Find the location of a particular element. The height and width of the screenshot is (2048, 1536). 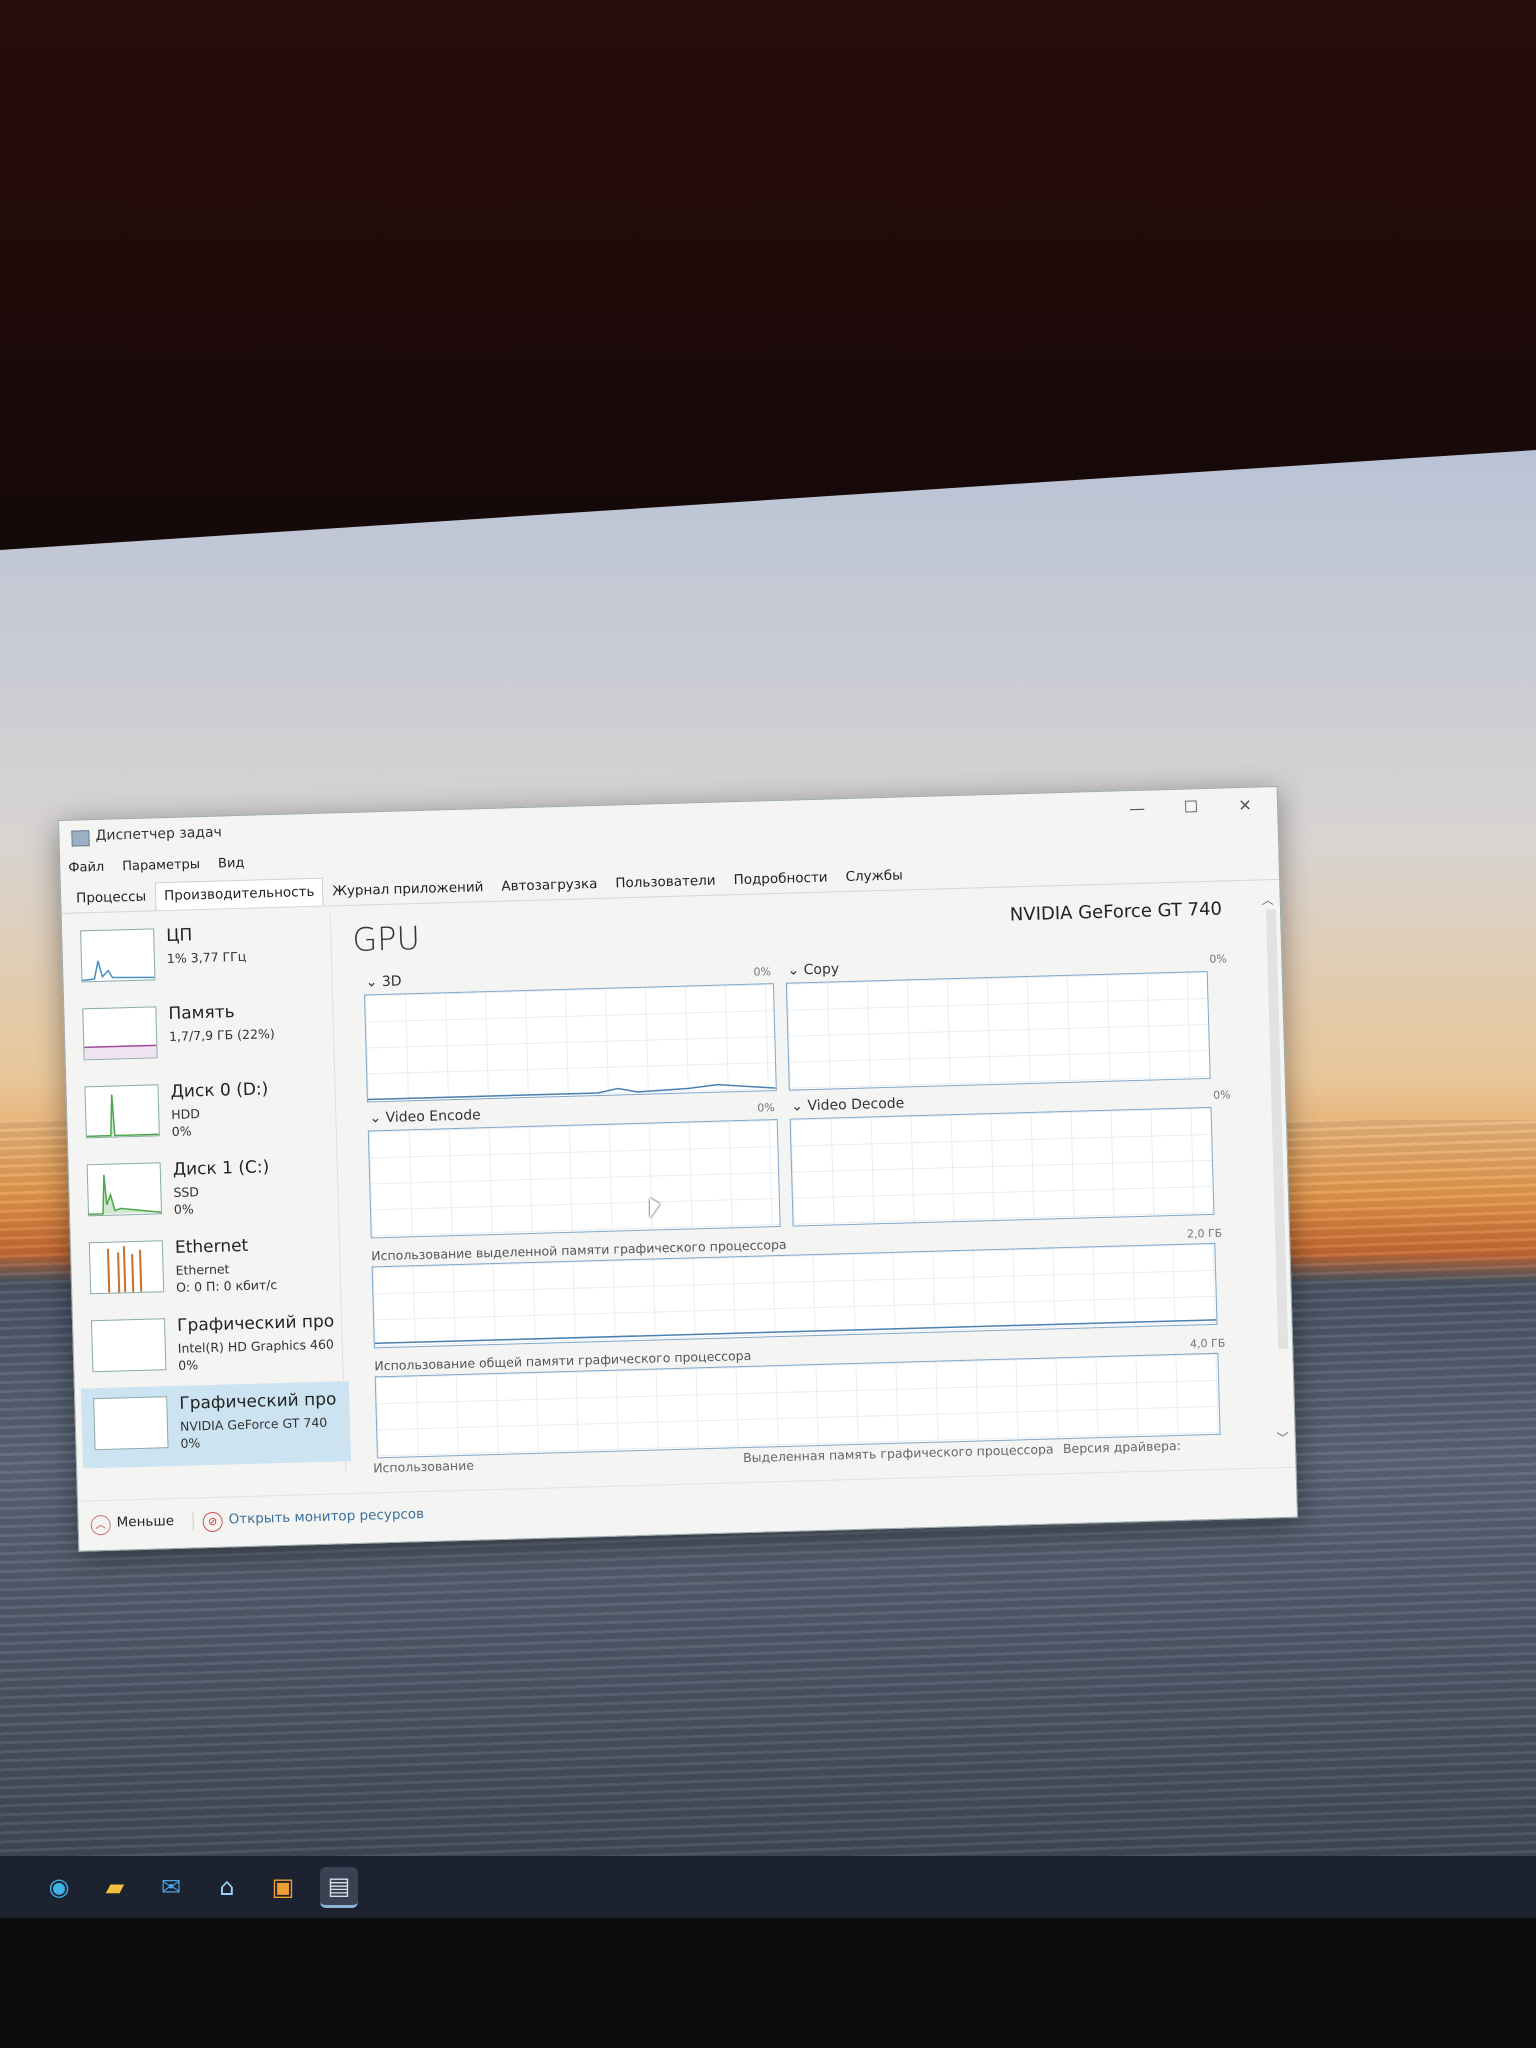

tab-startup: Автозагрузка is located at coordinates (549, 886).